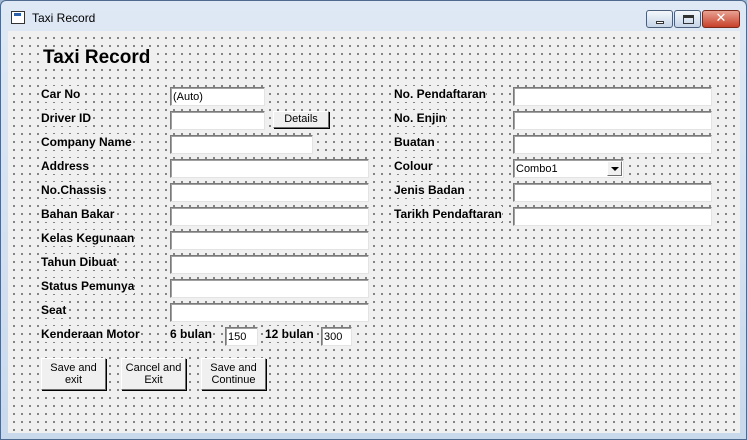 The image size is (747, 440). What do you see at coordinates (414, 142) in the screenshot?
I see `buatan-label: Buatan` at bounding box center [414, 142].